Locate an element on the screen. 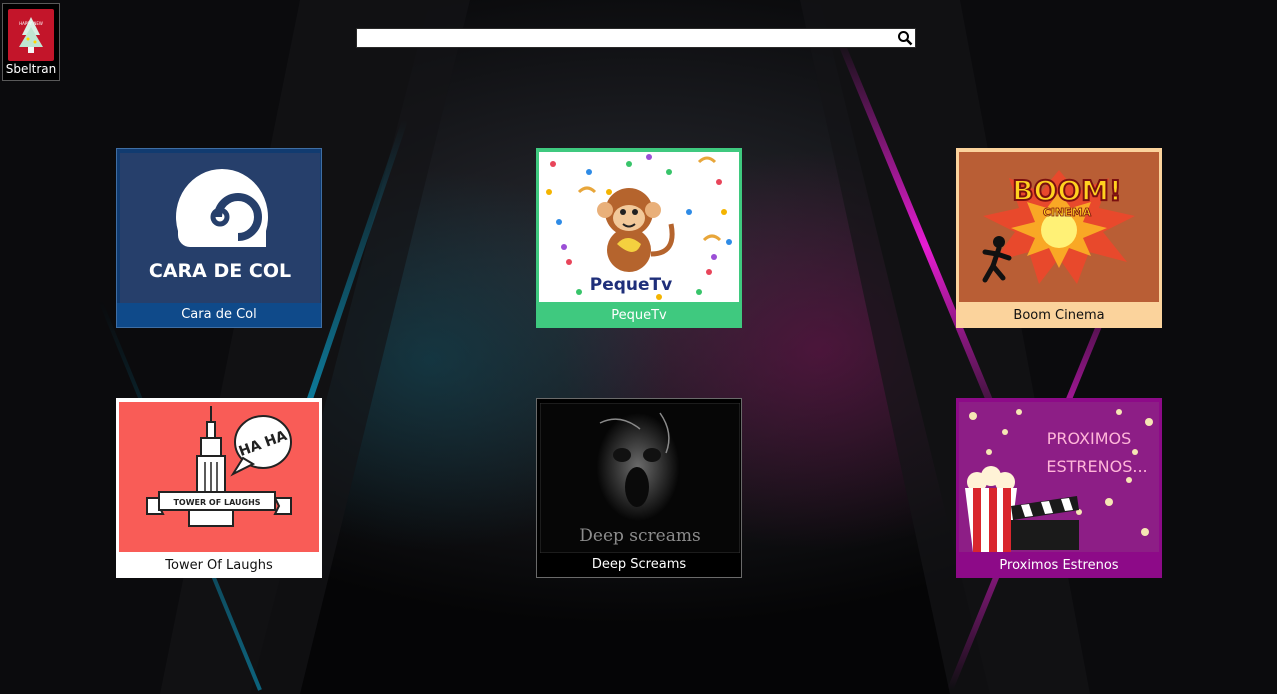  monkey-icon: PequeTv is located at coordinates (639, 227).